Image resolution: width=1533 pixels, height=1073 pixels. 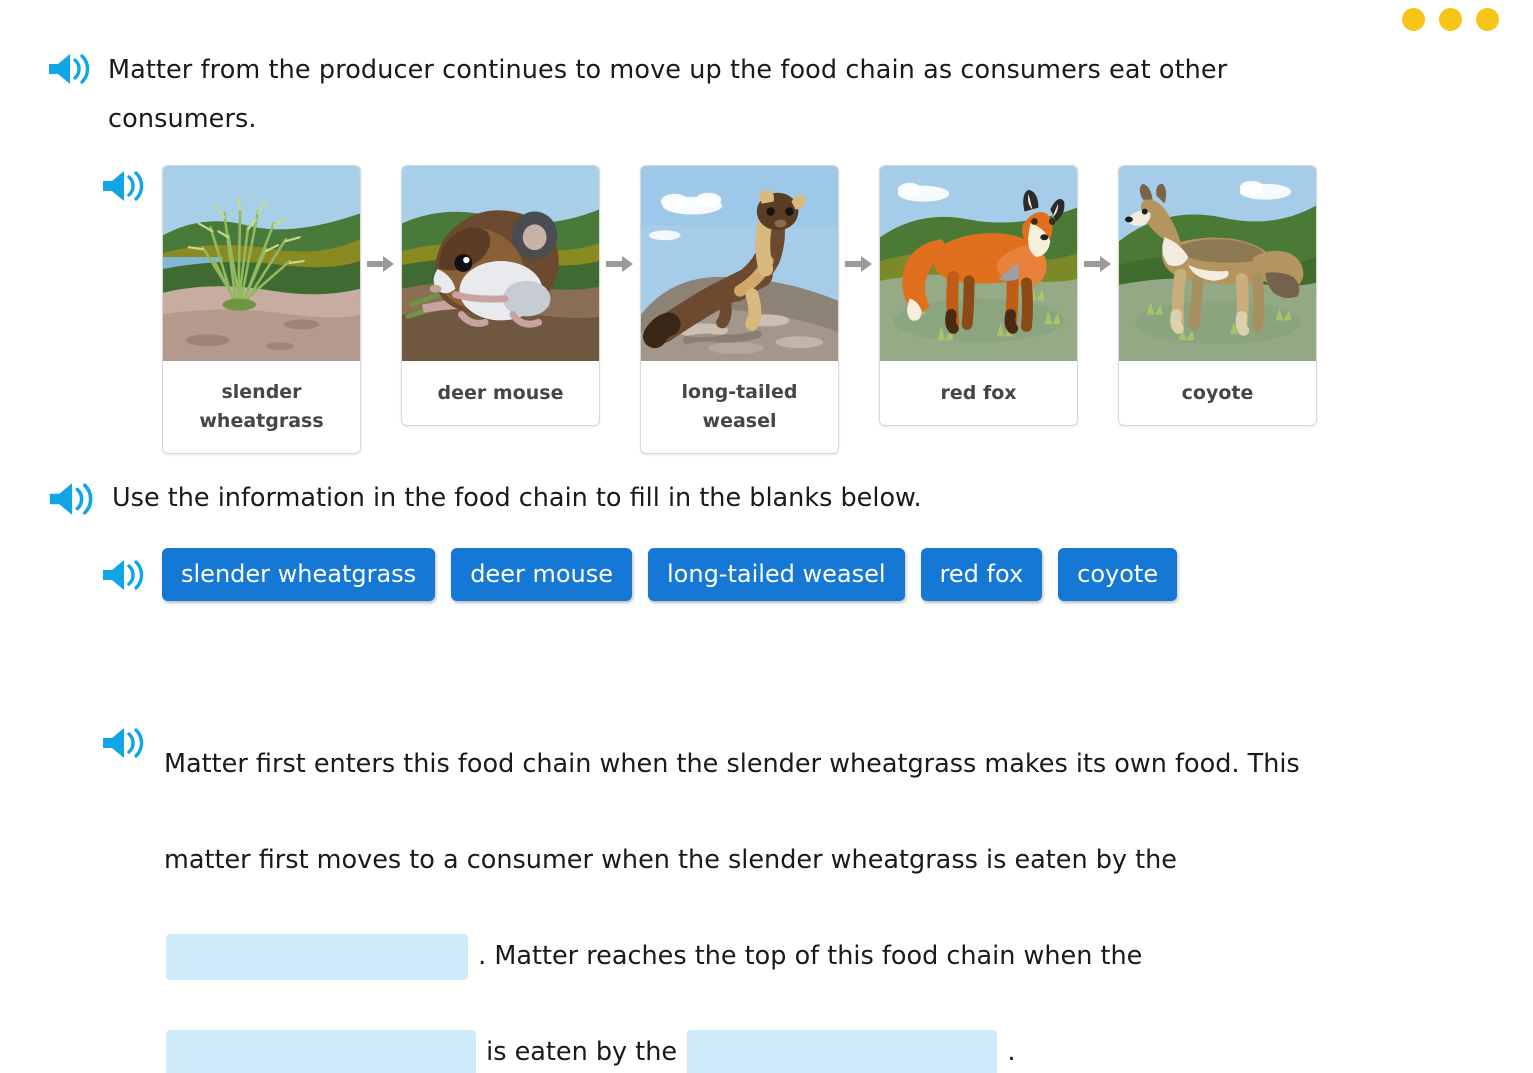 I want to click on food-chain-card-label: red fox, so click(x=978, y=392).